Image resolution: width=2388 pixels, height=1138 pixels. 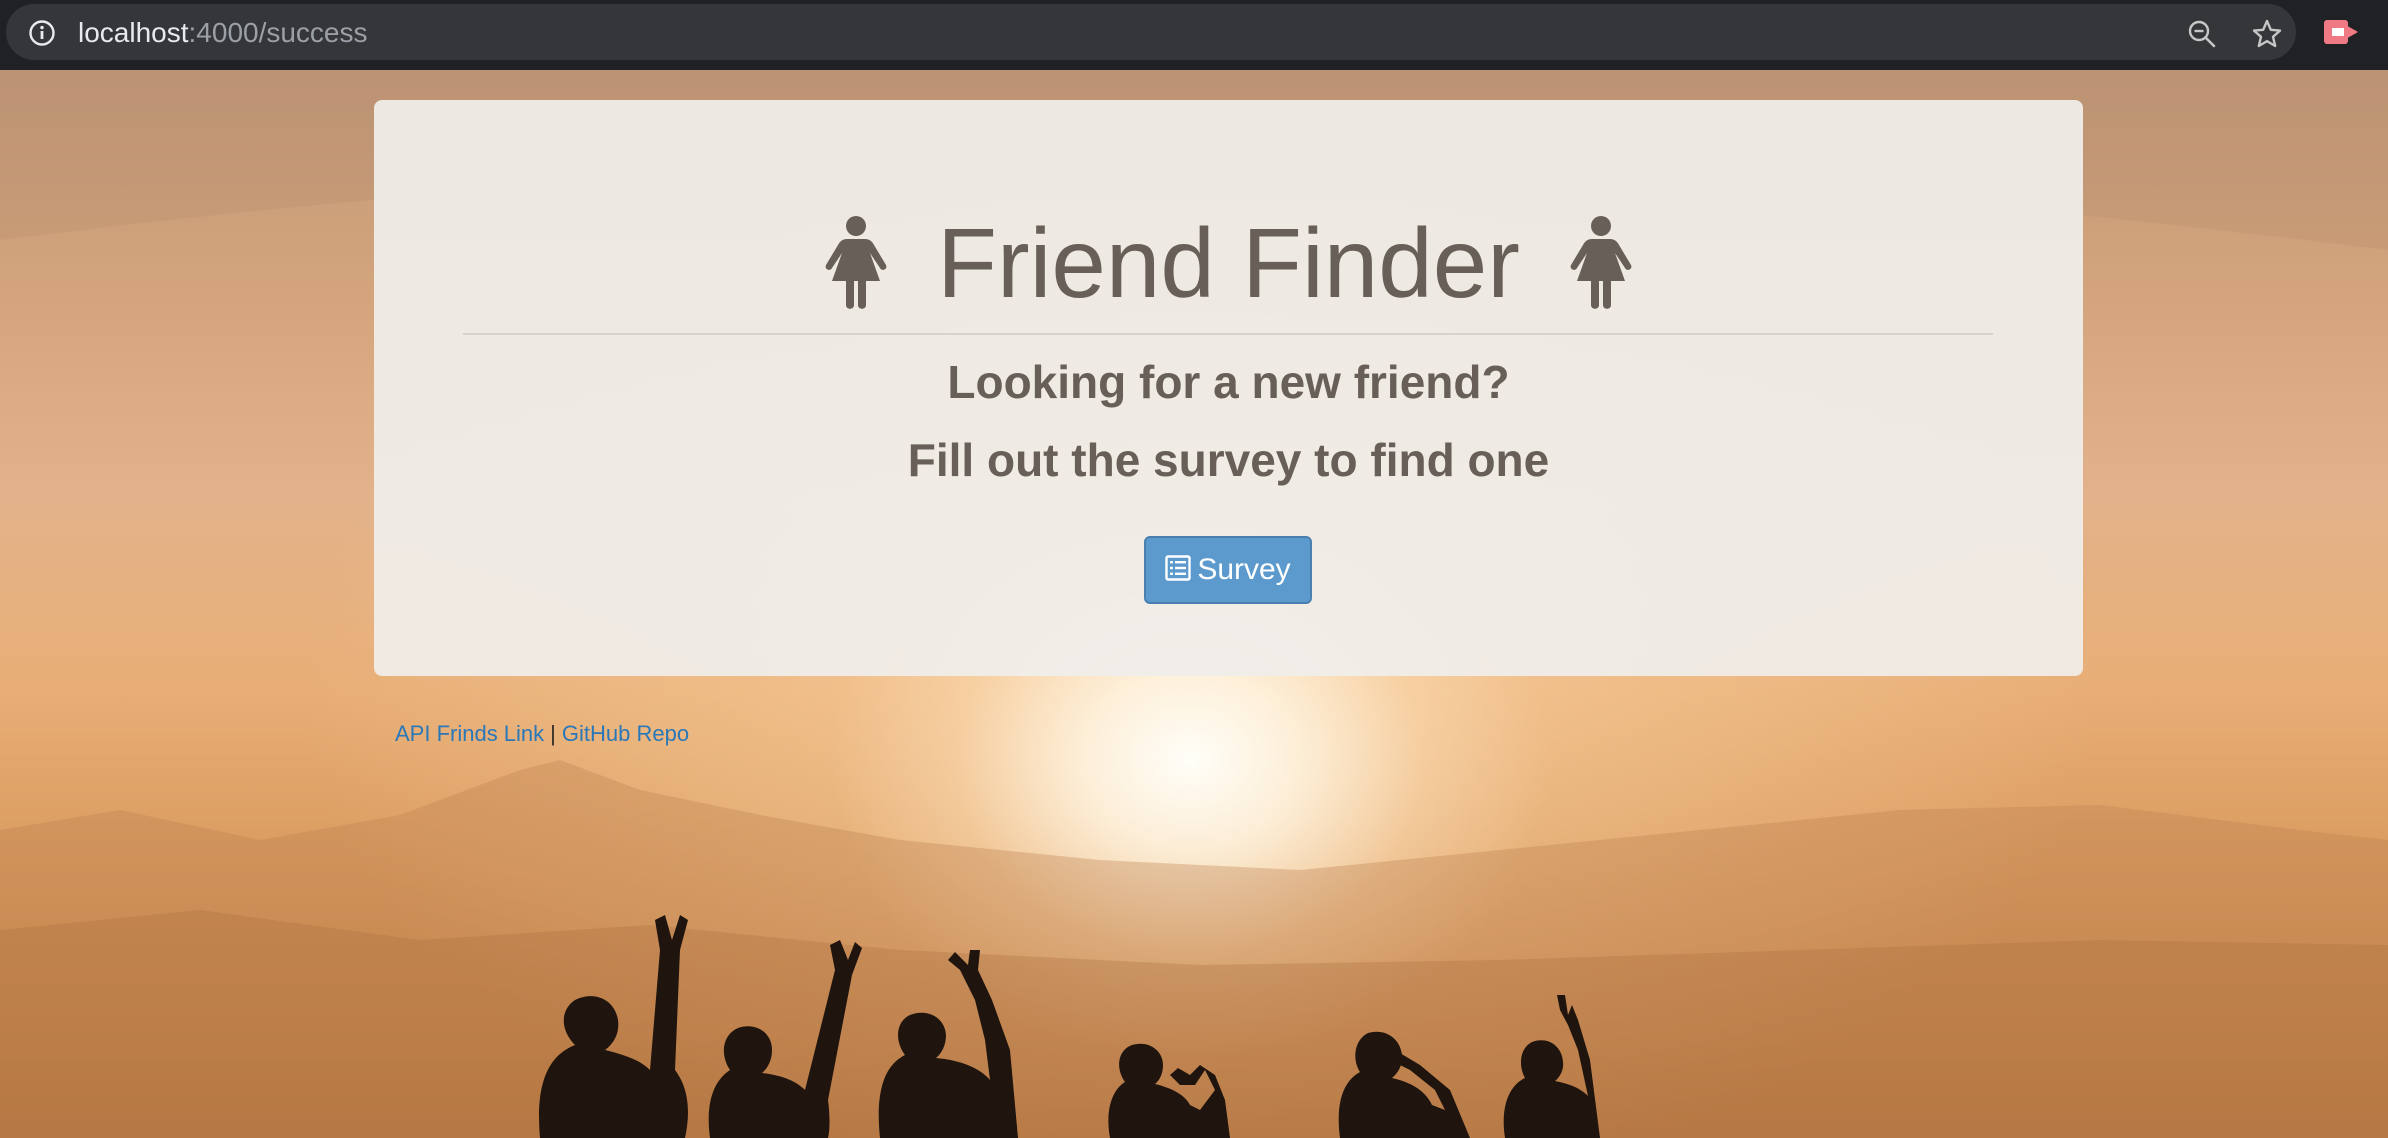 What do you see at coordinates (278, 32) in the screenshot?
I see `url-path: :4000/success` at bounding box center [278, 32].